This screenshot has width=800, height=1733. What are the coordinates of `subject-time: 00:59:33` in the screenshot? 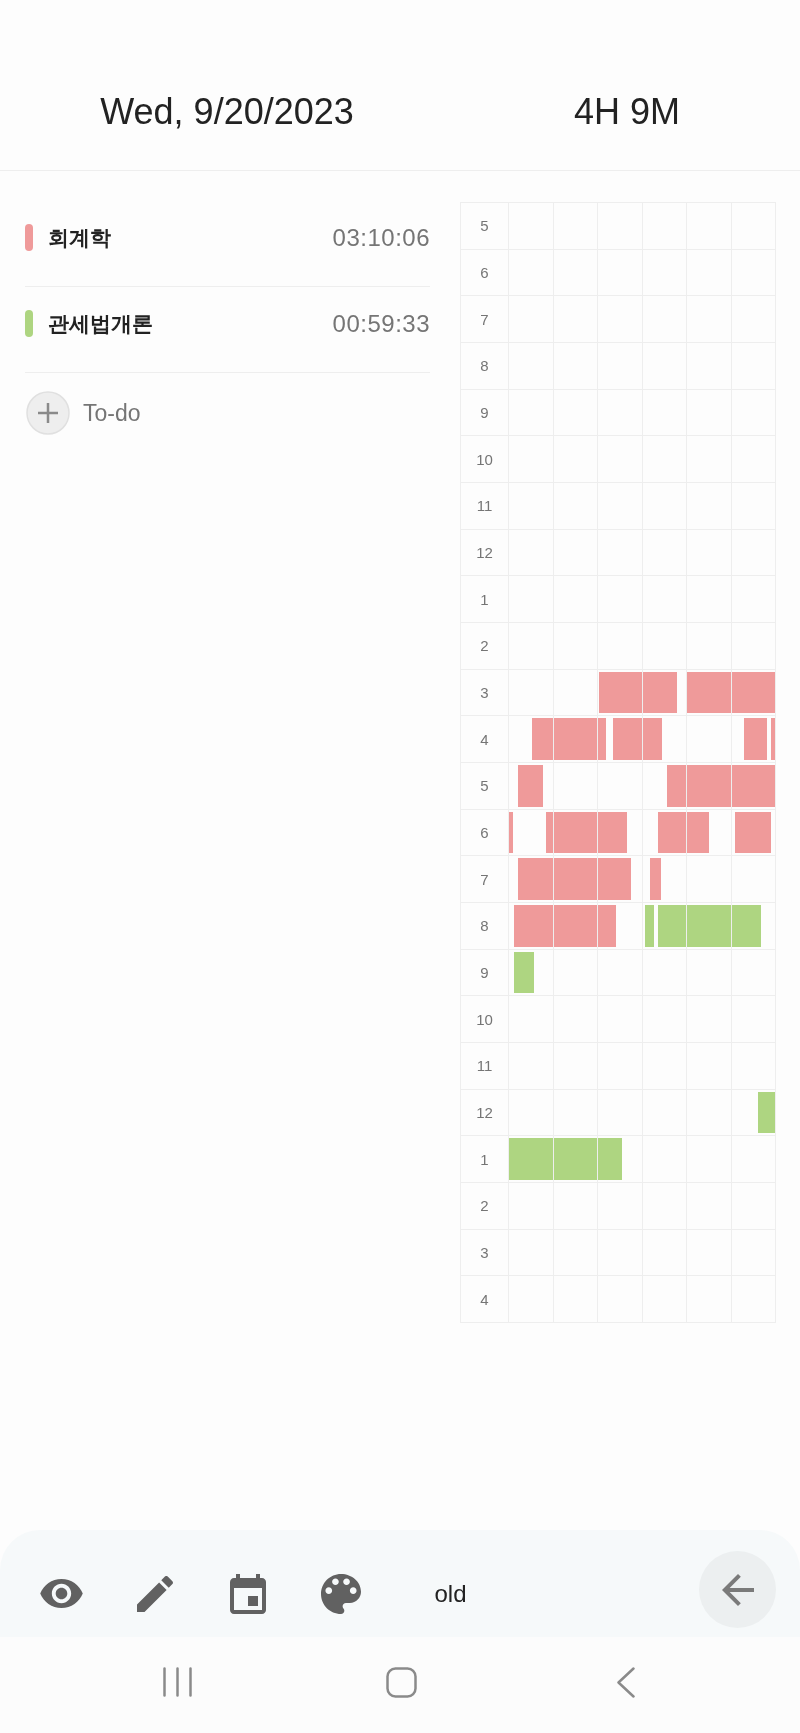 It's located at (381, 323).